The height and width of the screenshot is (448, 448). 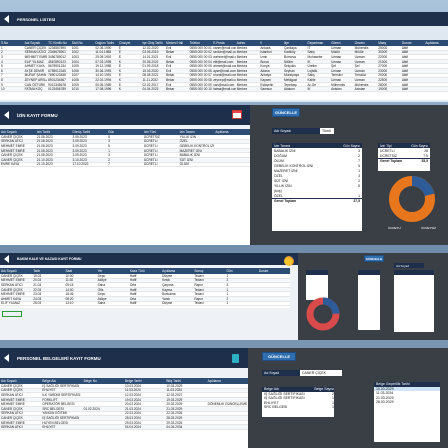 I want to click on table-cell: 11:30, so click(x=69, y=280).